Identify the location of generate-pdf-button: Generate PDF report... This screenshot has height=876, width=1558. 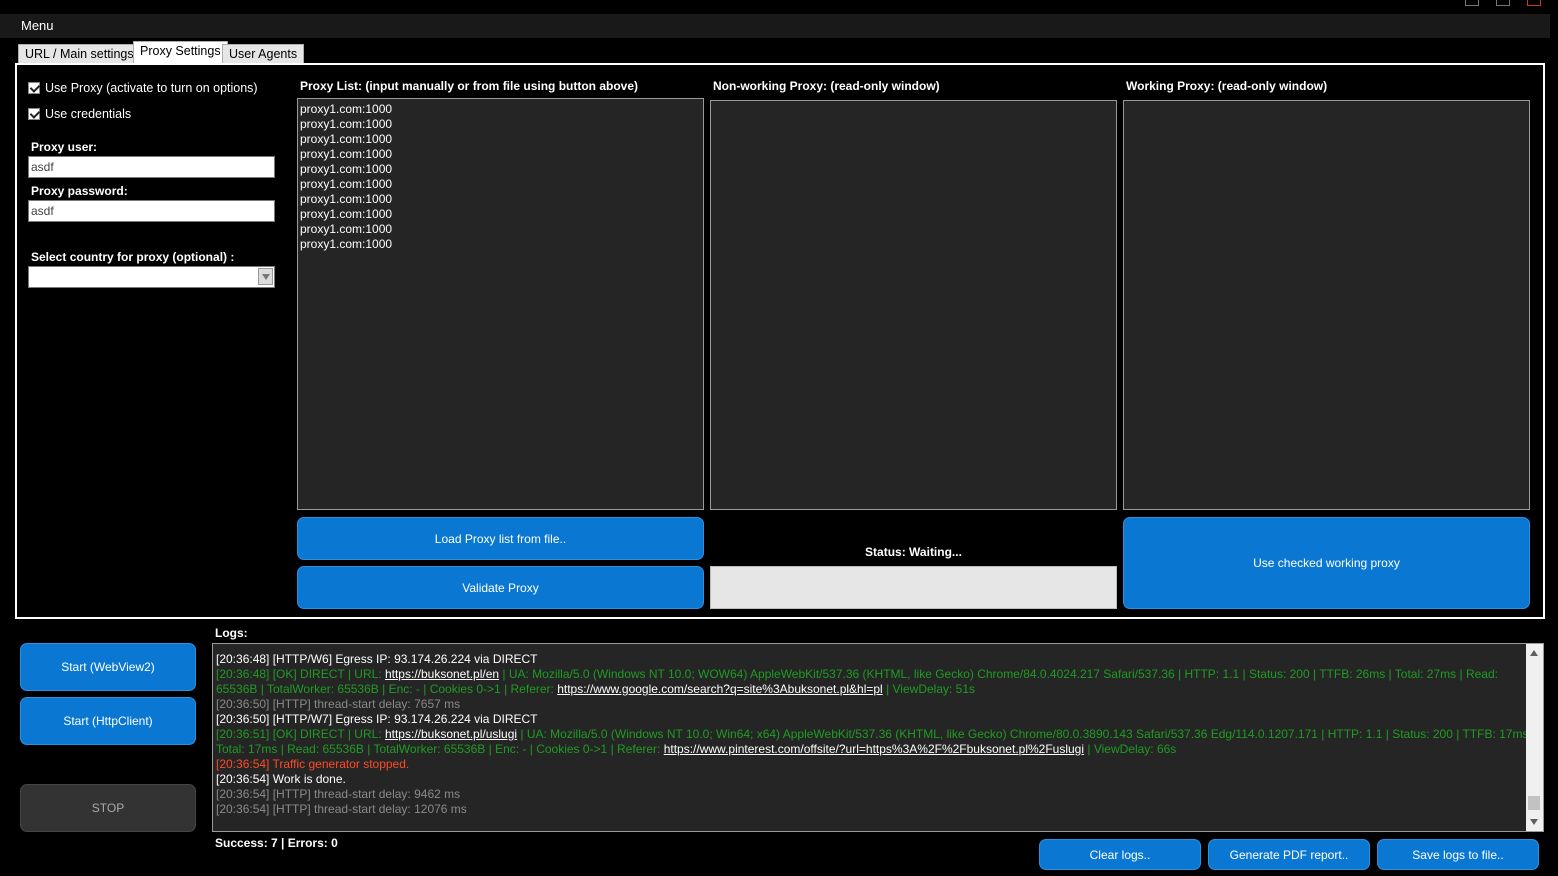
(1289, 854).